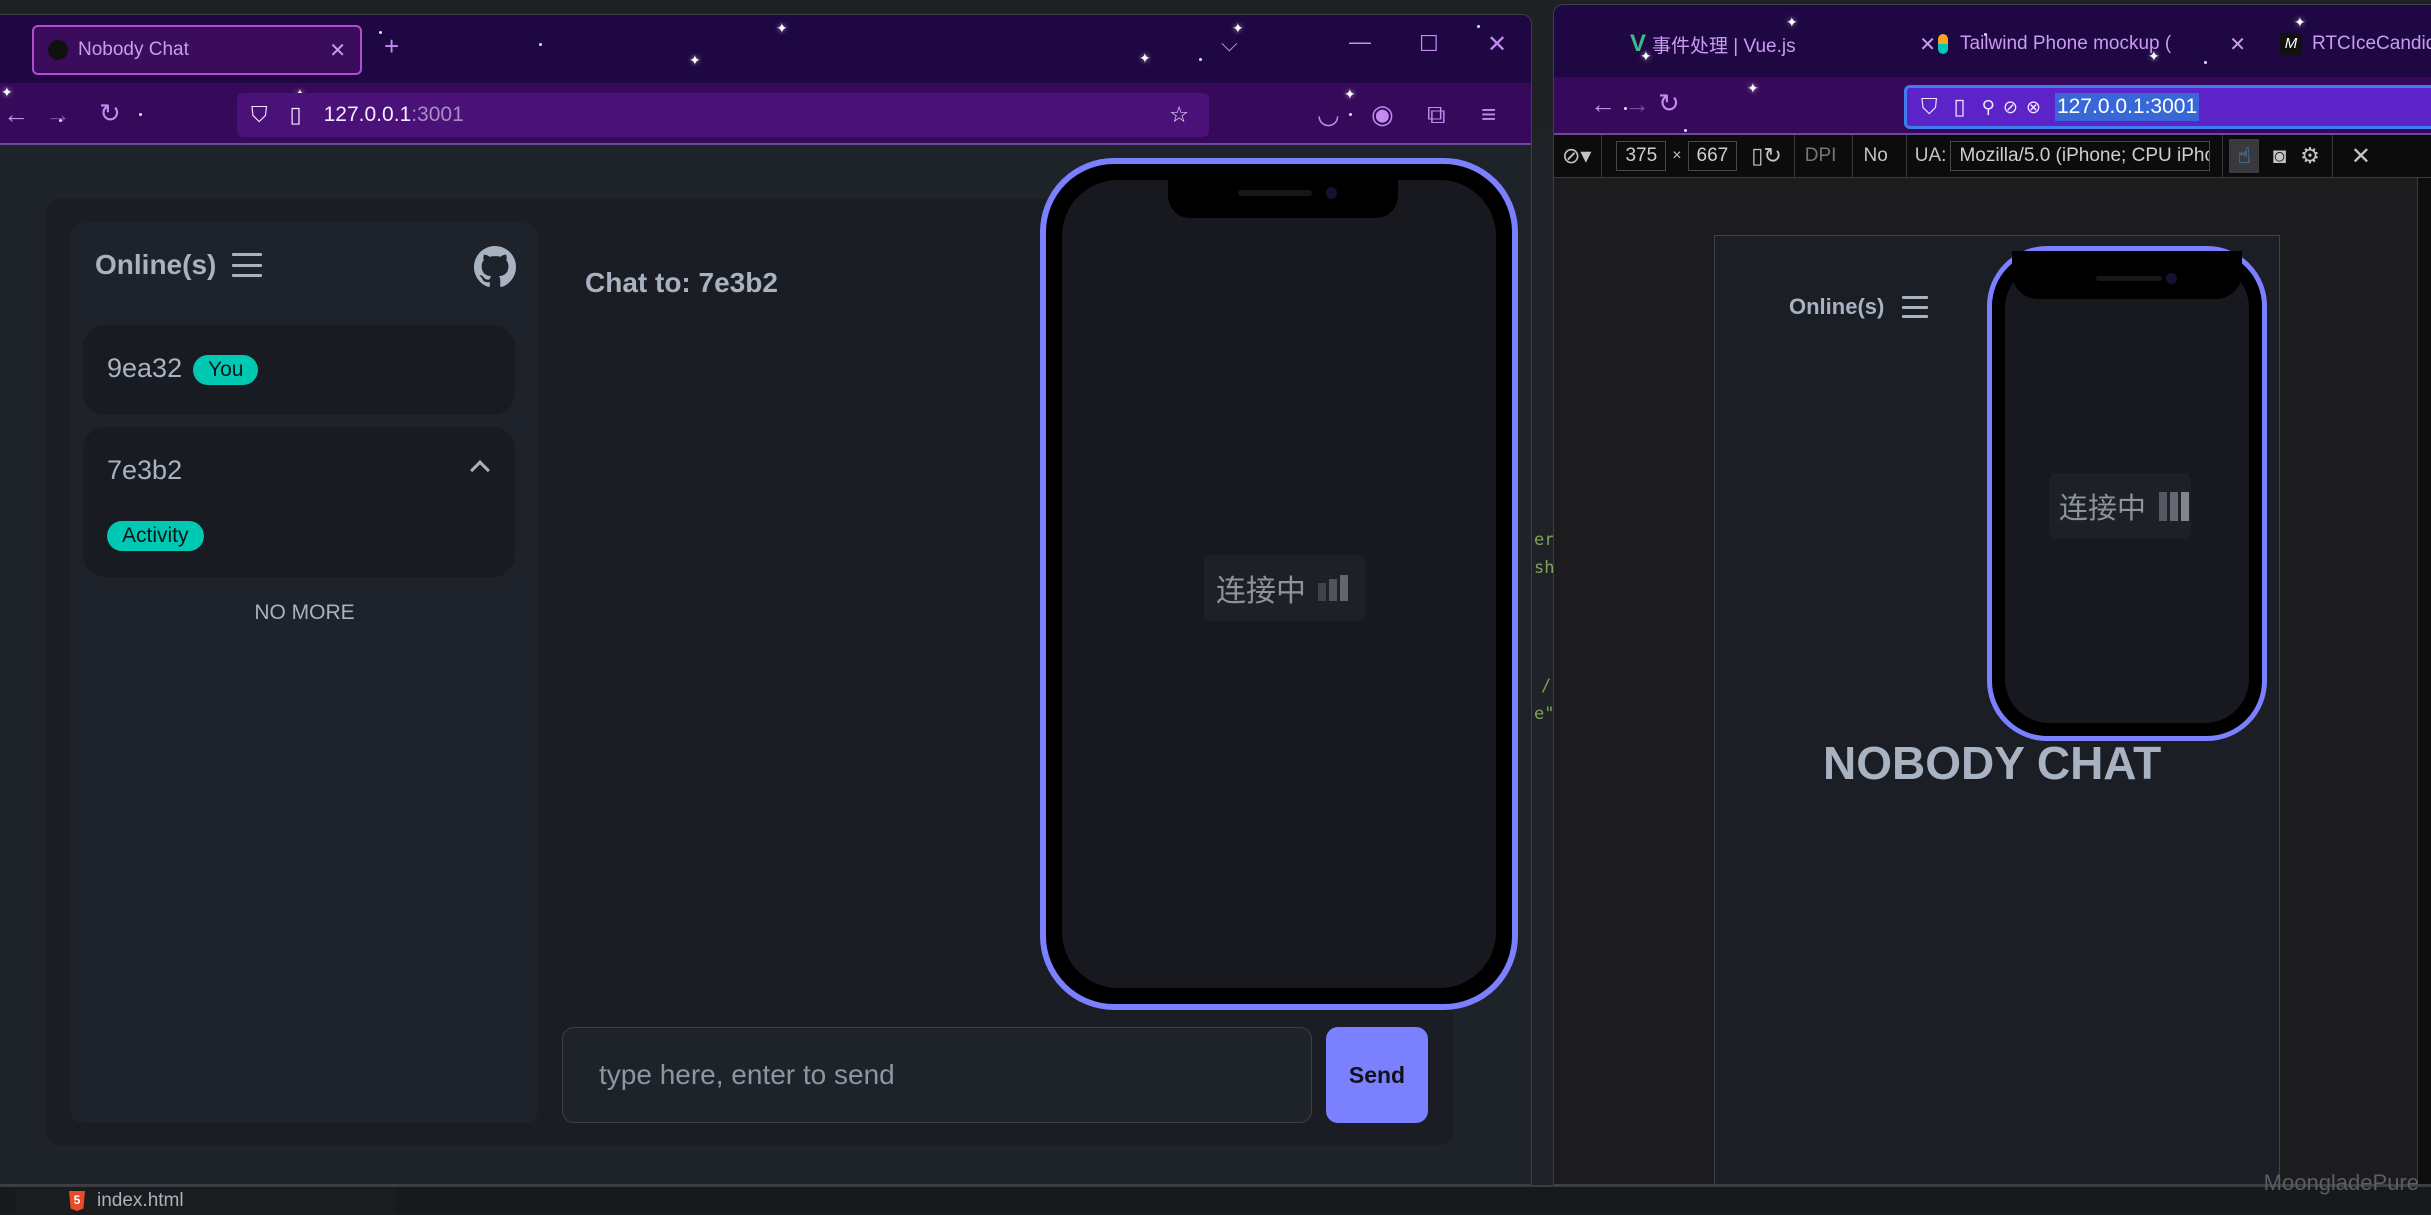 The image size is (2431, 1215). What do you see at coordinates (1497, 45) in the screenshot?
I see `close-window-button: ✕` at bounding box center [1497, 45].